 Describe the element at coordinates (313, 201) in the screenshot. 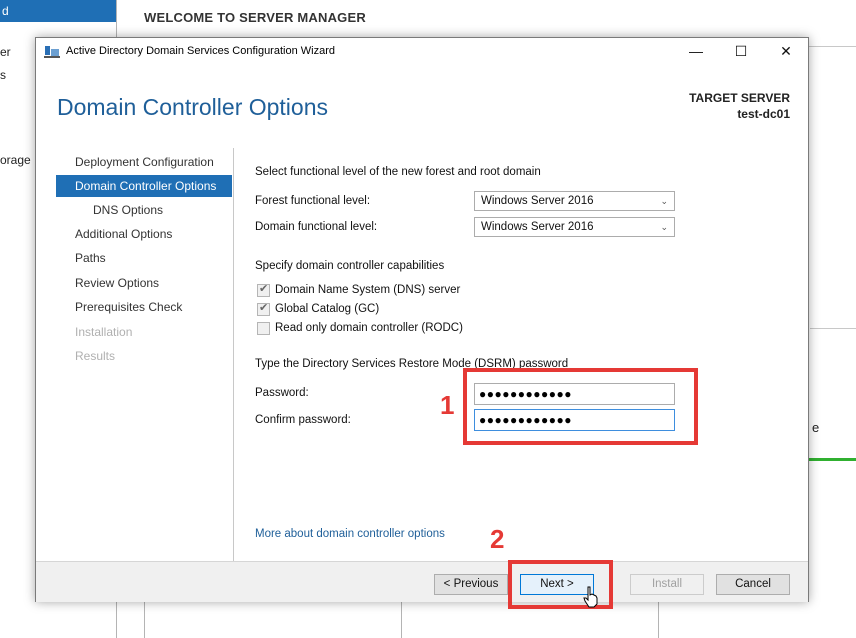

I see `forest-level-label: Forest functional level:` at that location.